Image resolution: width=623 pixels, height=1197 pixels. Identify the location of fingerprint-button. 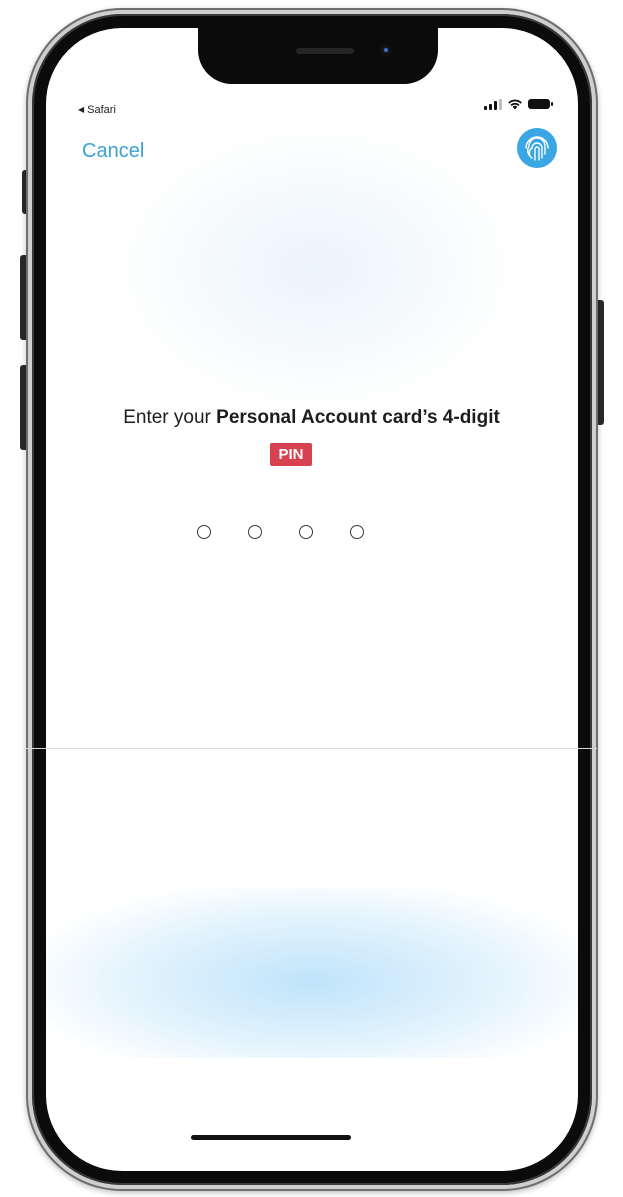
(537, 148).